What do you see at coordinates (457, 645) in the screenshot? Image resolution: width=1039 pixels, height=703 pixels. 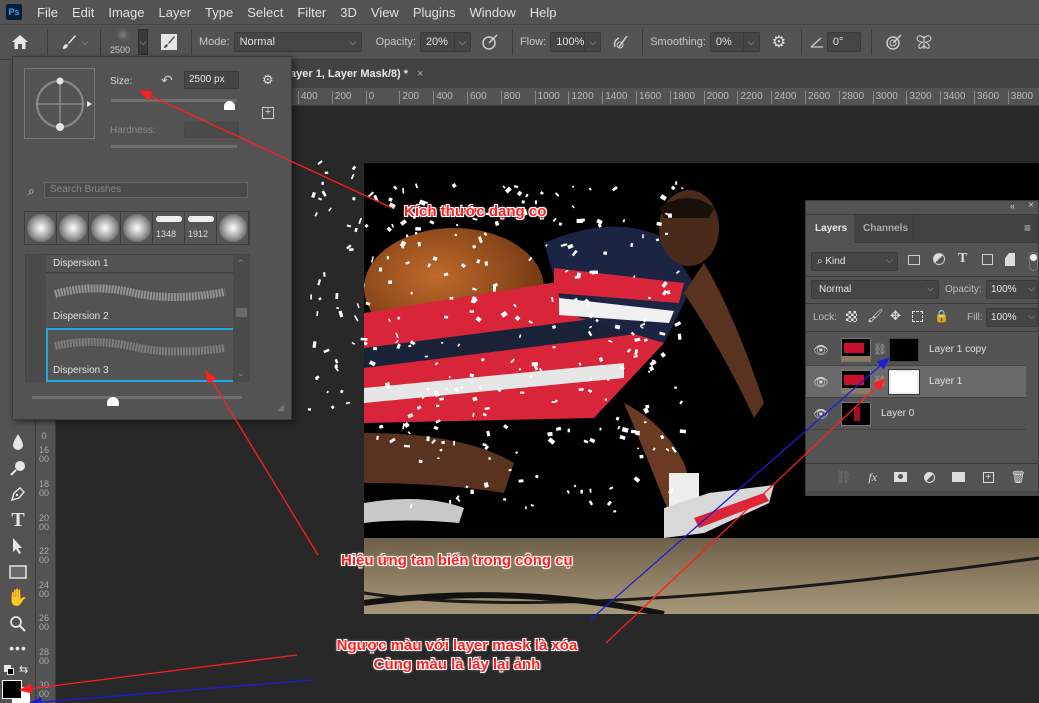 I see `annotation-mask-line-1: Ngược màu với layer mask là xóa` at bounding box center [457, 645].